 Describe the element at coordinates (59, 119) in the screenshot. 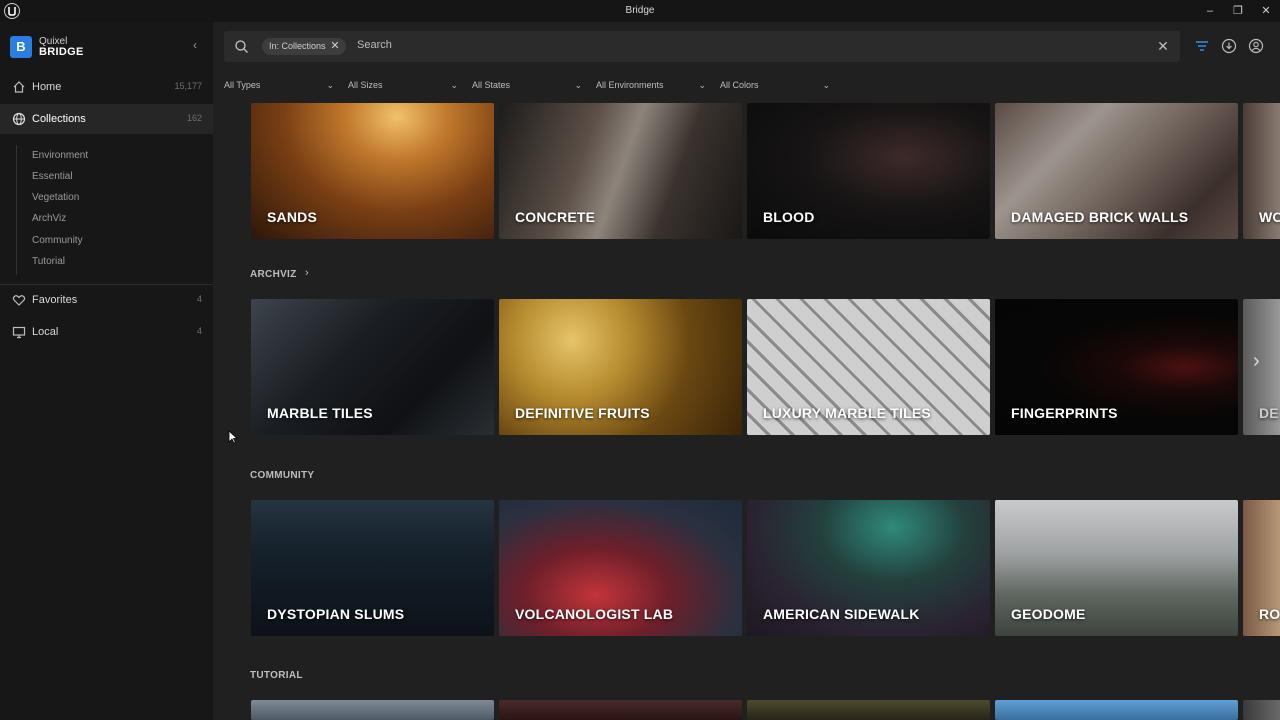

I see `sidebar-item-label: Collections` at that location.